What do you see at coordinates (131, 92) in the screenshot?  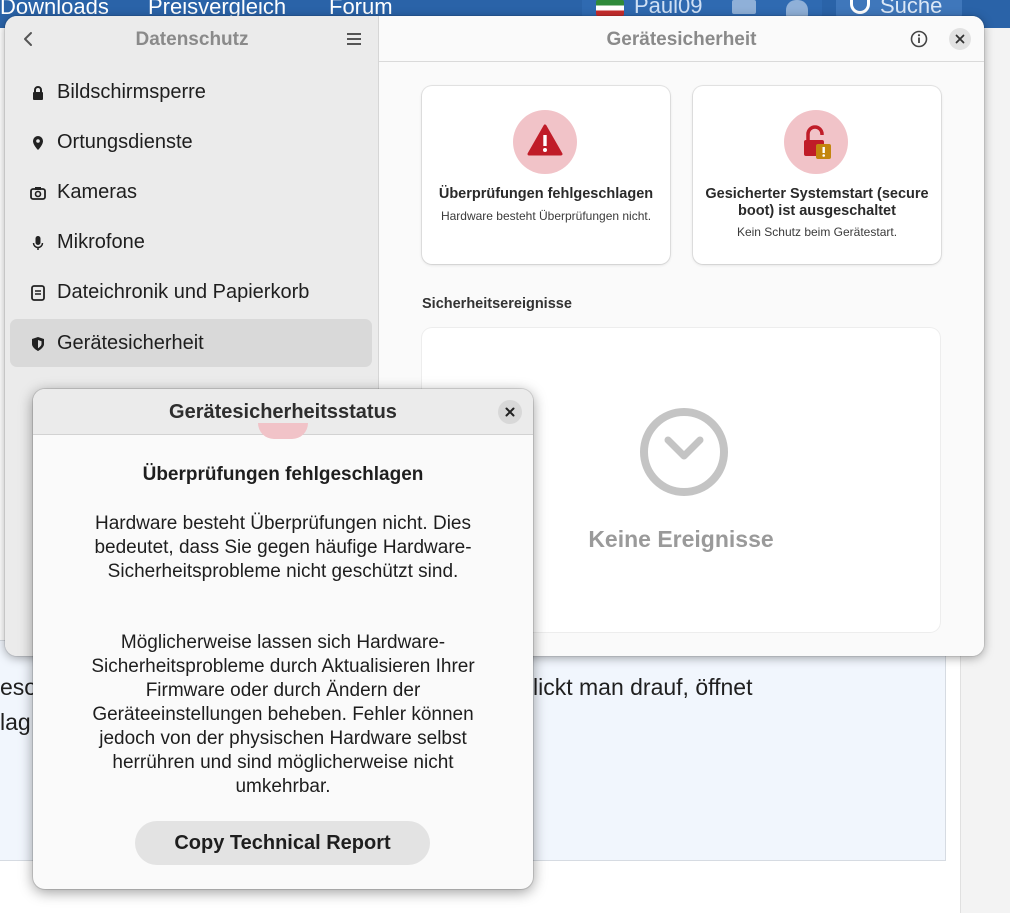 I see `sidebar-item-label: Bildschirmsperre` at bounding box center [131, 92].